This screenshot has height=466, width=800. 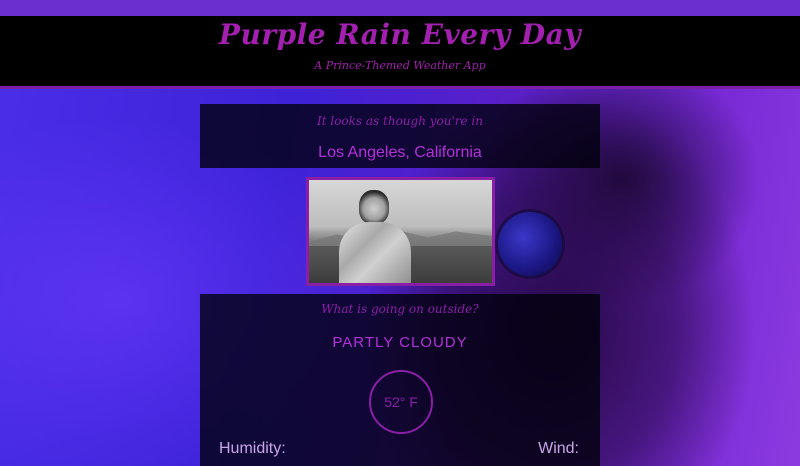 What do you see at coordinates (400, 152) in the screenshot?
I see `location-city: Los Angeles, California` at bounding box center [400, 152].